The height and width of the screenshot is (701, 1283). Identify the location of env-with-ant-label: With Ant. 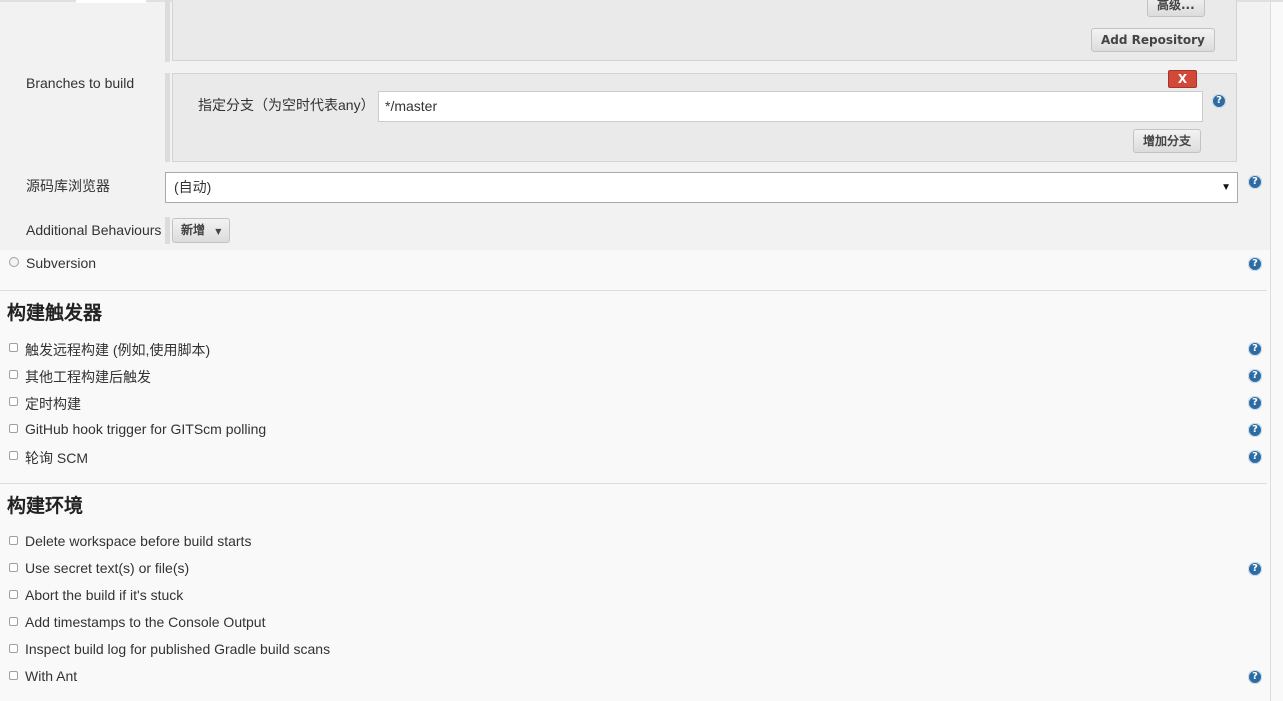
(51, 676).